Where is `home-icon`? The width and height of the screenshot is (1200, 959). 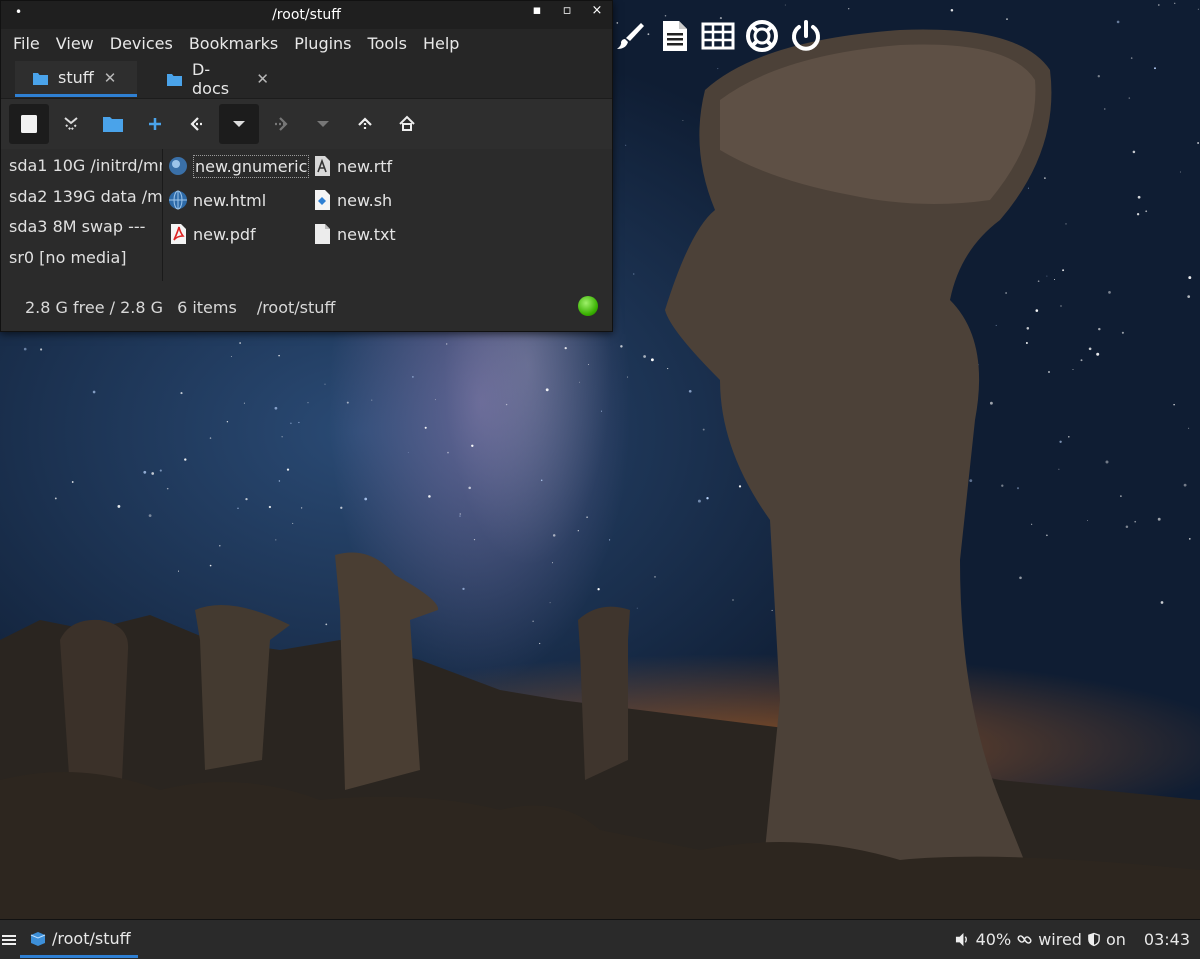
home-icon is located at coordinates (407, 123).